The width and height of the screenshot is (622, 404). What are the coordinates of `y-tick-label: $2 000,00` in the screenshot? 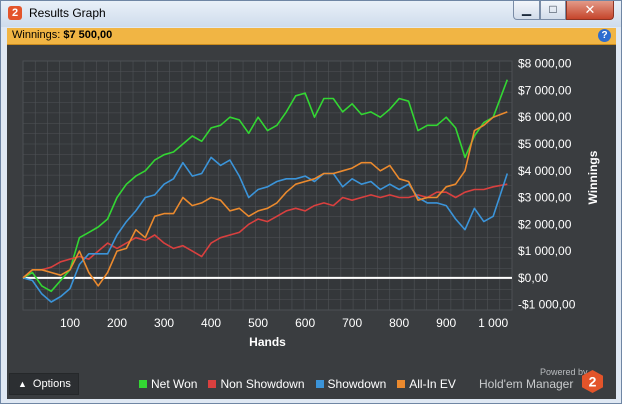 It's located at (545, 224).